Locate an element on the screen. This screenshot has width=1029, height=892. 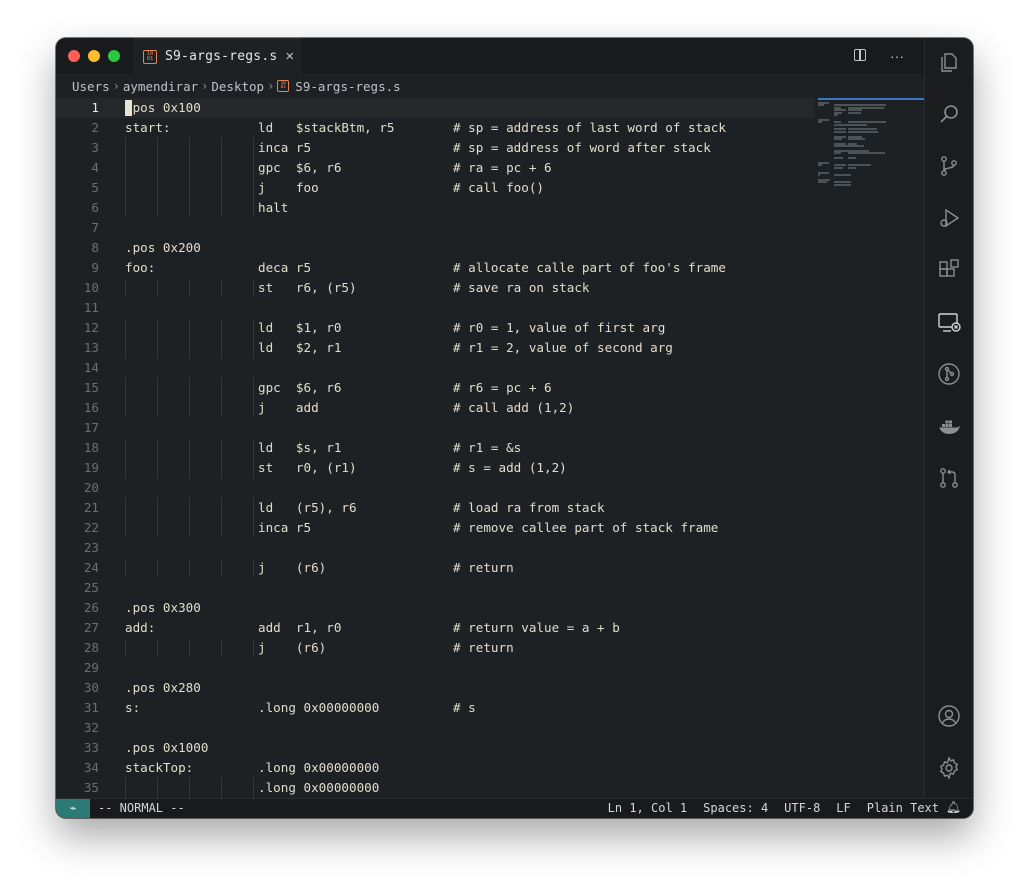
docker-icon is located at coordinates (949, 426).